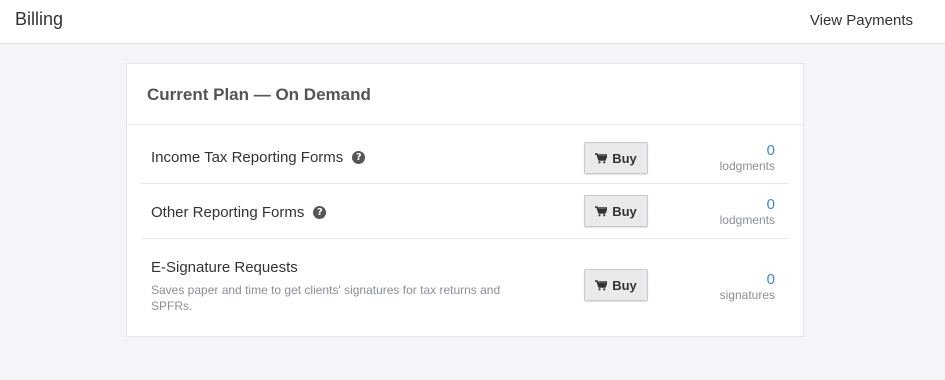 The height and width of the screenshot is (380, 945). Describe the element at coordinates (747, 295) in the screenshot. I see `count-unit: signatures` at that location.